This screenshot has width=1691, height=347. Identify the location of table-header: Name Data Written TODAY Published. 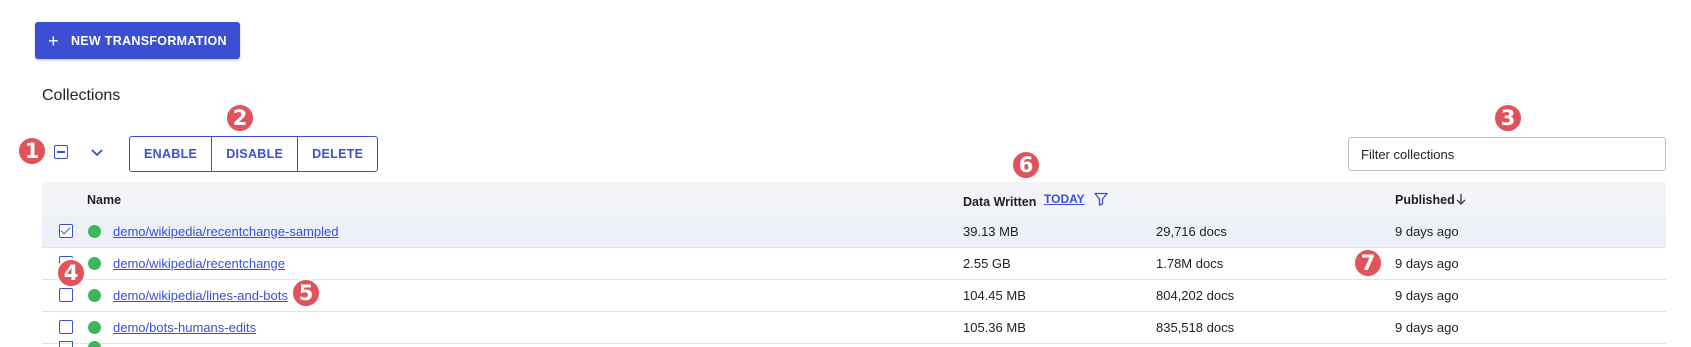
(854, 199).